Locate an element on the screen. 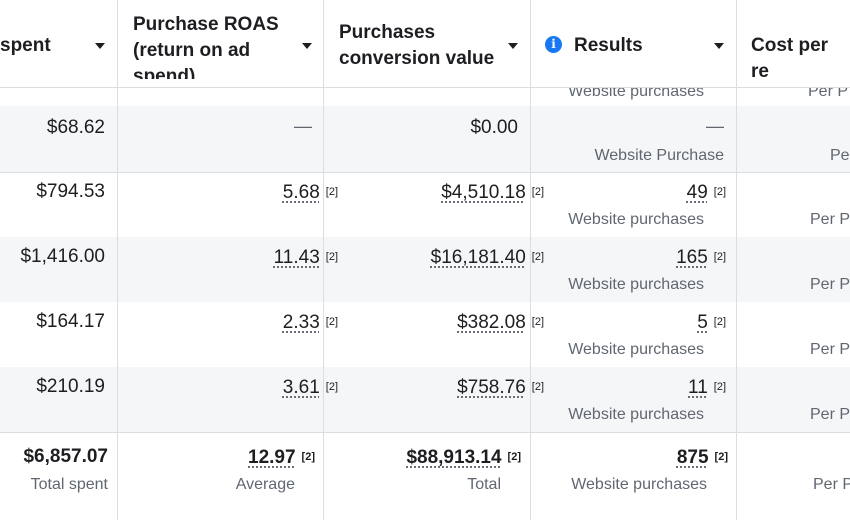 This screenshot has height=520, width=850. roas-total-cell: 12.97 [2] is located at coordinates (281, 457).